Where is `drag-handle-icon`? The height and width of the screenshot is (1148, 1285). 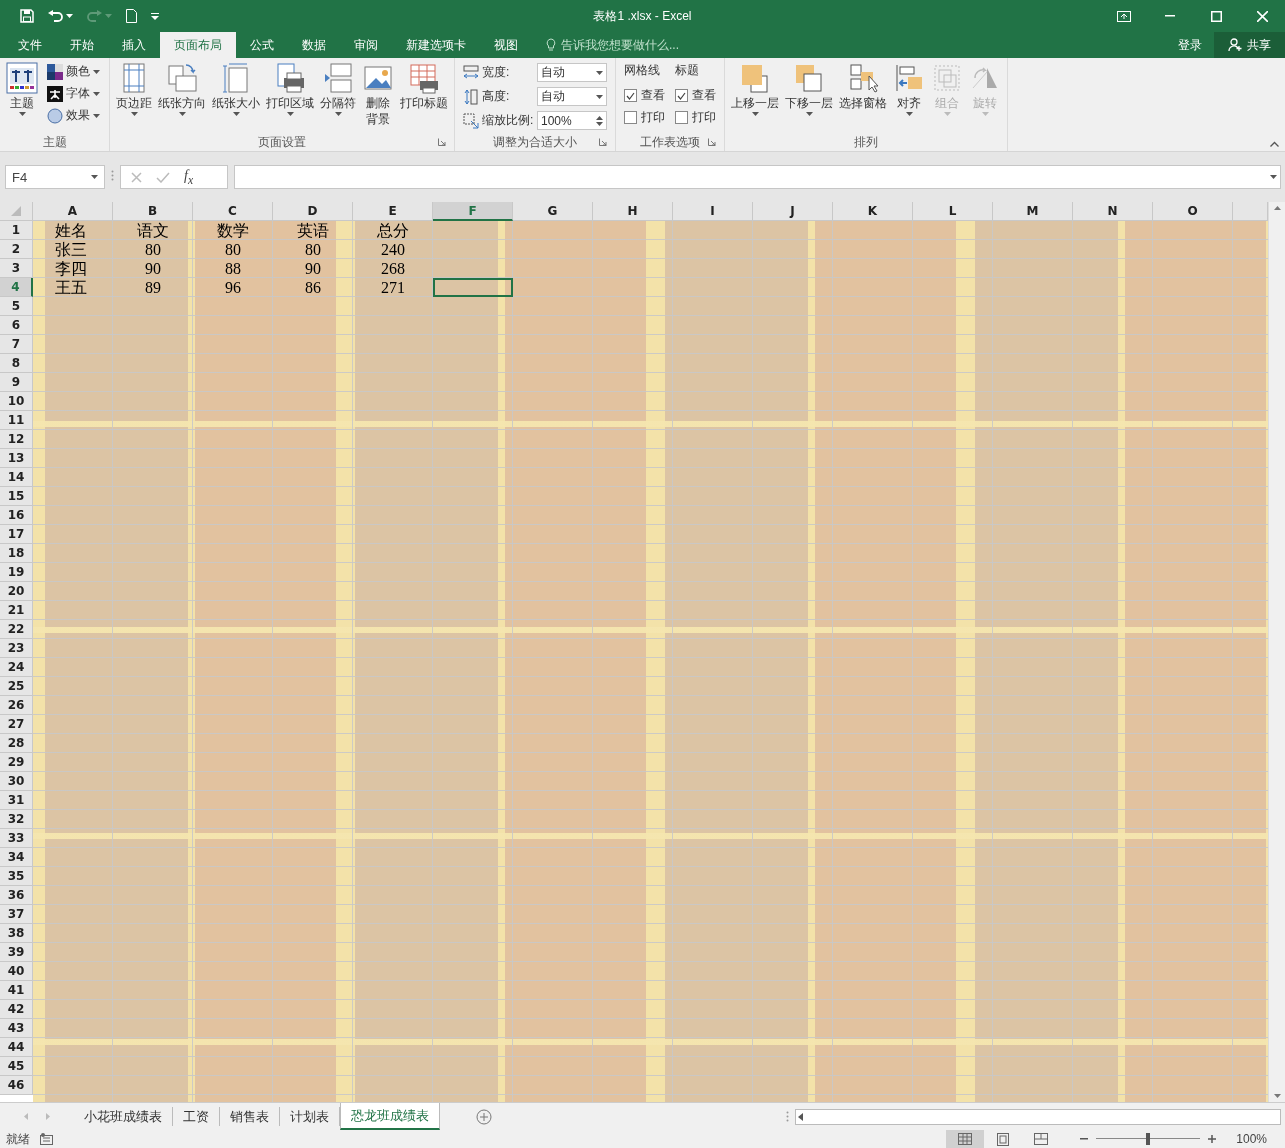
drag-handle-icon is located at coordinates (787, 1116).